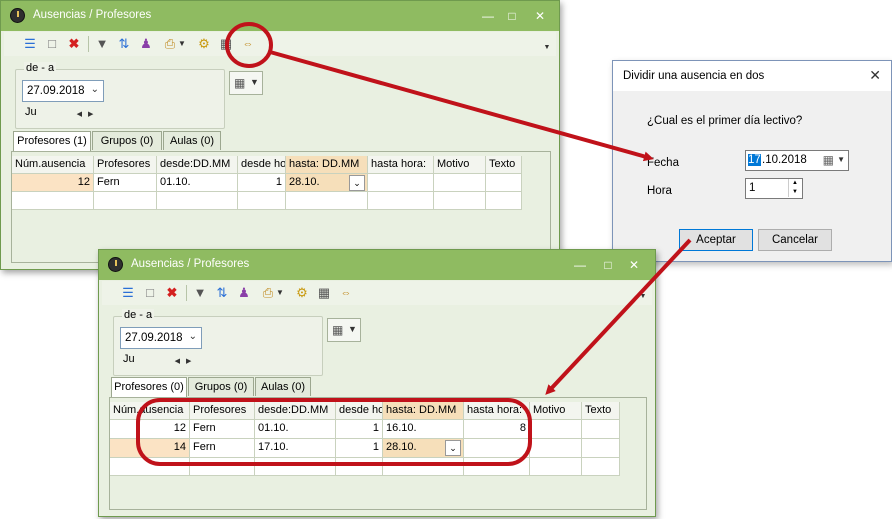 This screenshot has height=519, width=892. Describe the element at coordinates (774, 188) in the screenshot. I see `hora-stepper: 1 ▲ ▼` at that location.